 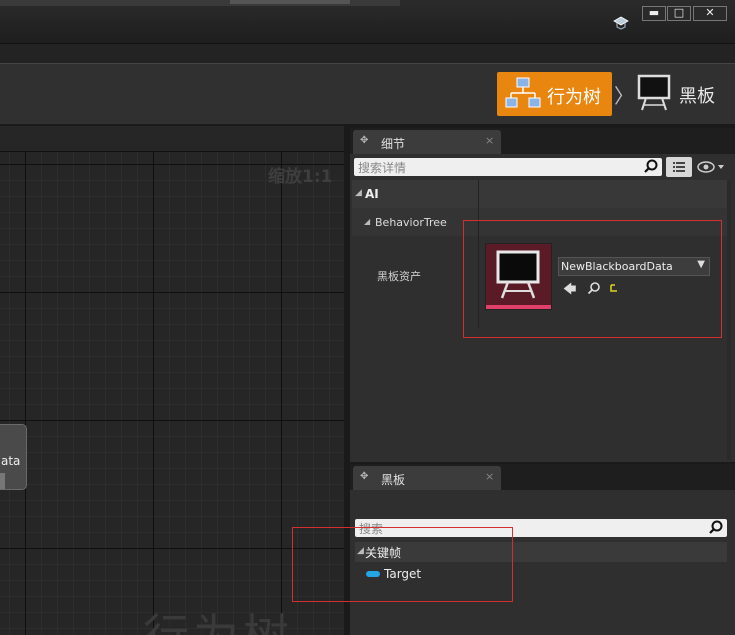 What do you see at coordinates (300, 177) in the screenshot?
I see `zoom-level: 缩放1:1` at bounding box center [300, 177].